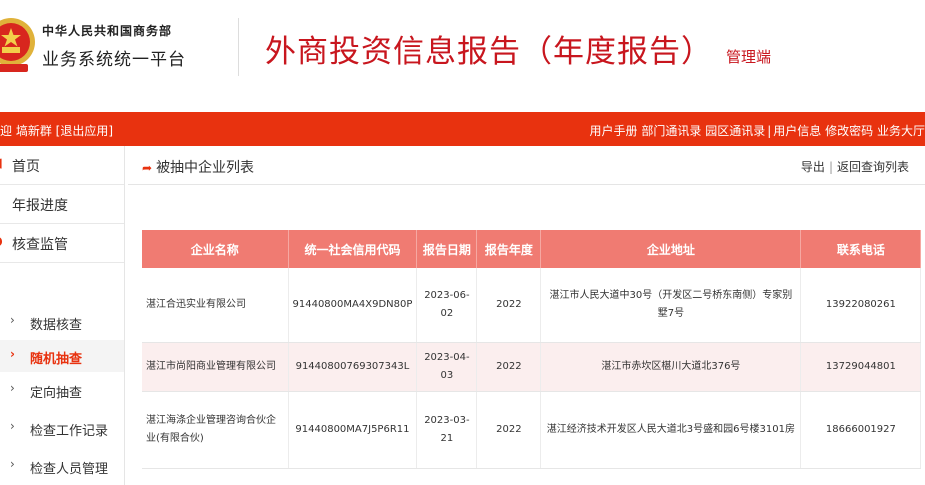 The width and height of the screenshot is (925, 485). I want to click on sidebar-item-supervision: ◗ 核查监管, so click(62, 243).